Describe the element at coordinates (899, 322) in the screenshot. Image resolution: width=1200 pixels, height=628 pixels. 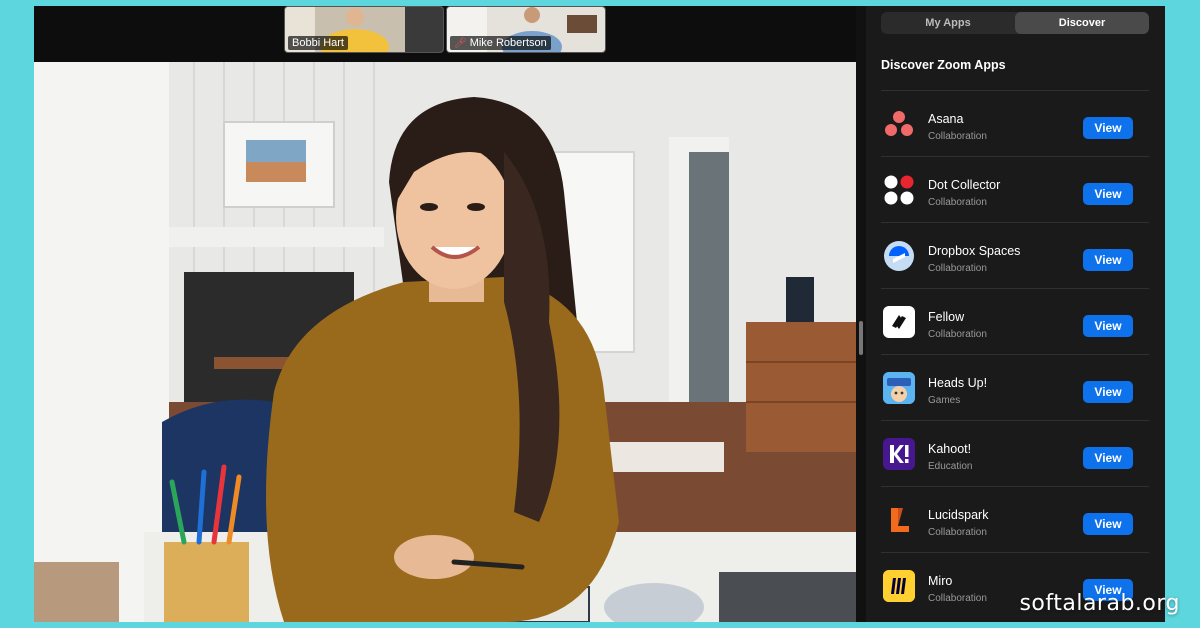
I see `fellow-icon` at that location.